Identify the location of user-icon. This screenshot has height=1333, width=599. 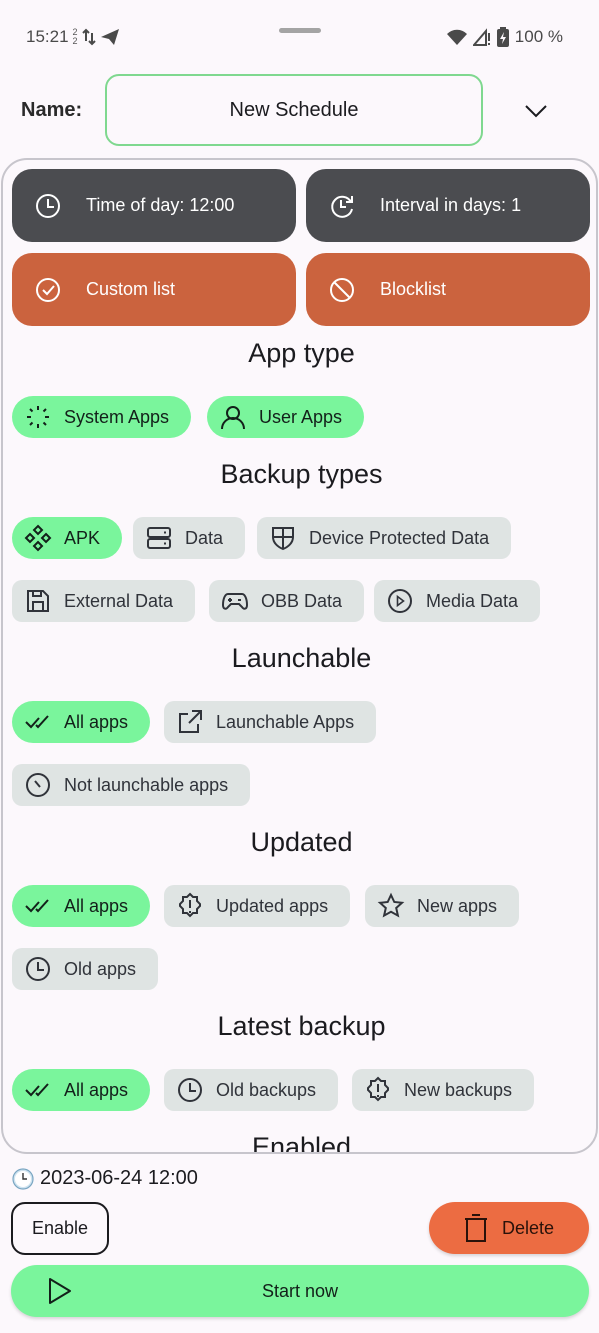
(233, 418).